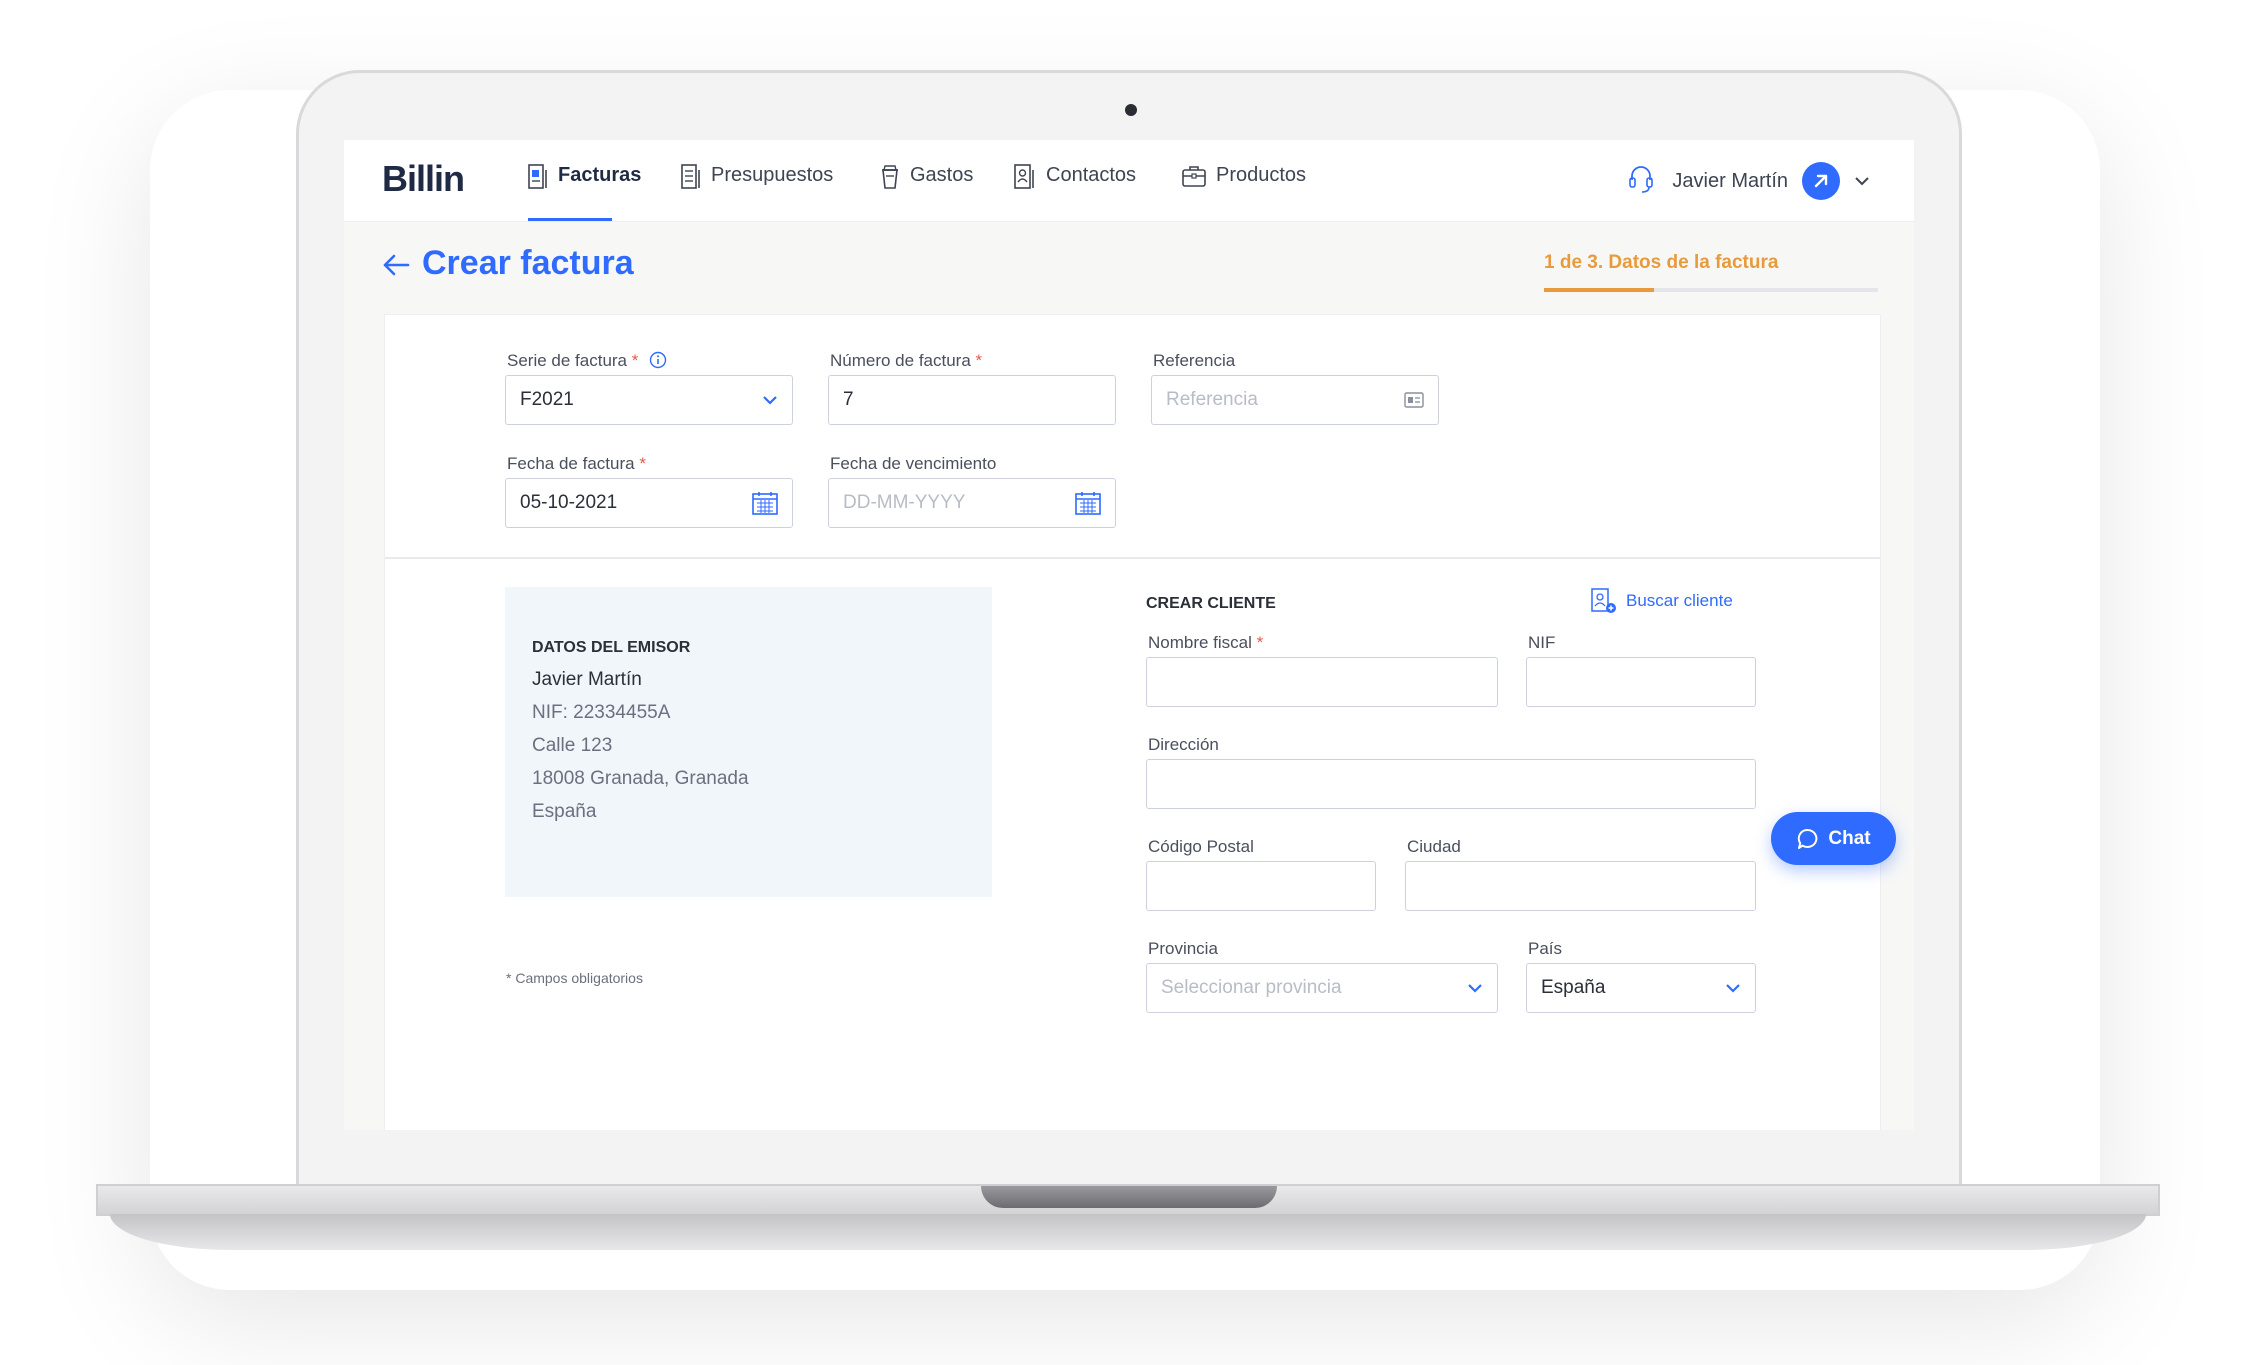  I want to click on required-fields-note: * Campos obligatorios, so click(574, 978).